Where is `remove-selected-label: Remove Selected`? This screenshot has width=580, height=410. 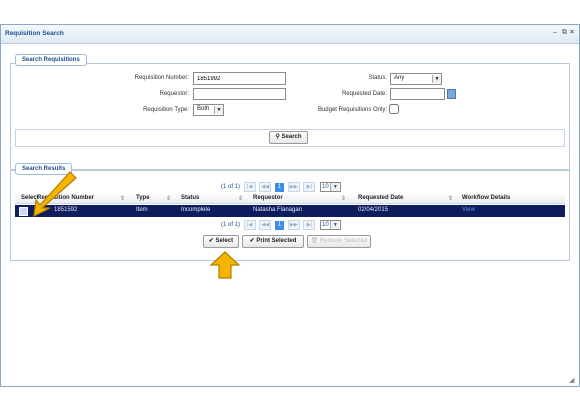 remove-selected-label: Remove Selected is located at coordinates (343, 241).